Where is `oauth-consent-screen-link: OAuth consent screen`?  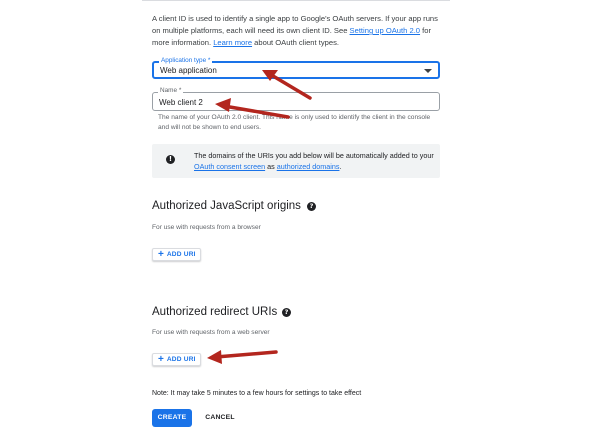
oauth-consent-screen-link: OAuth consent screen is located at coordinates (229, 166).